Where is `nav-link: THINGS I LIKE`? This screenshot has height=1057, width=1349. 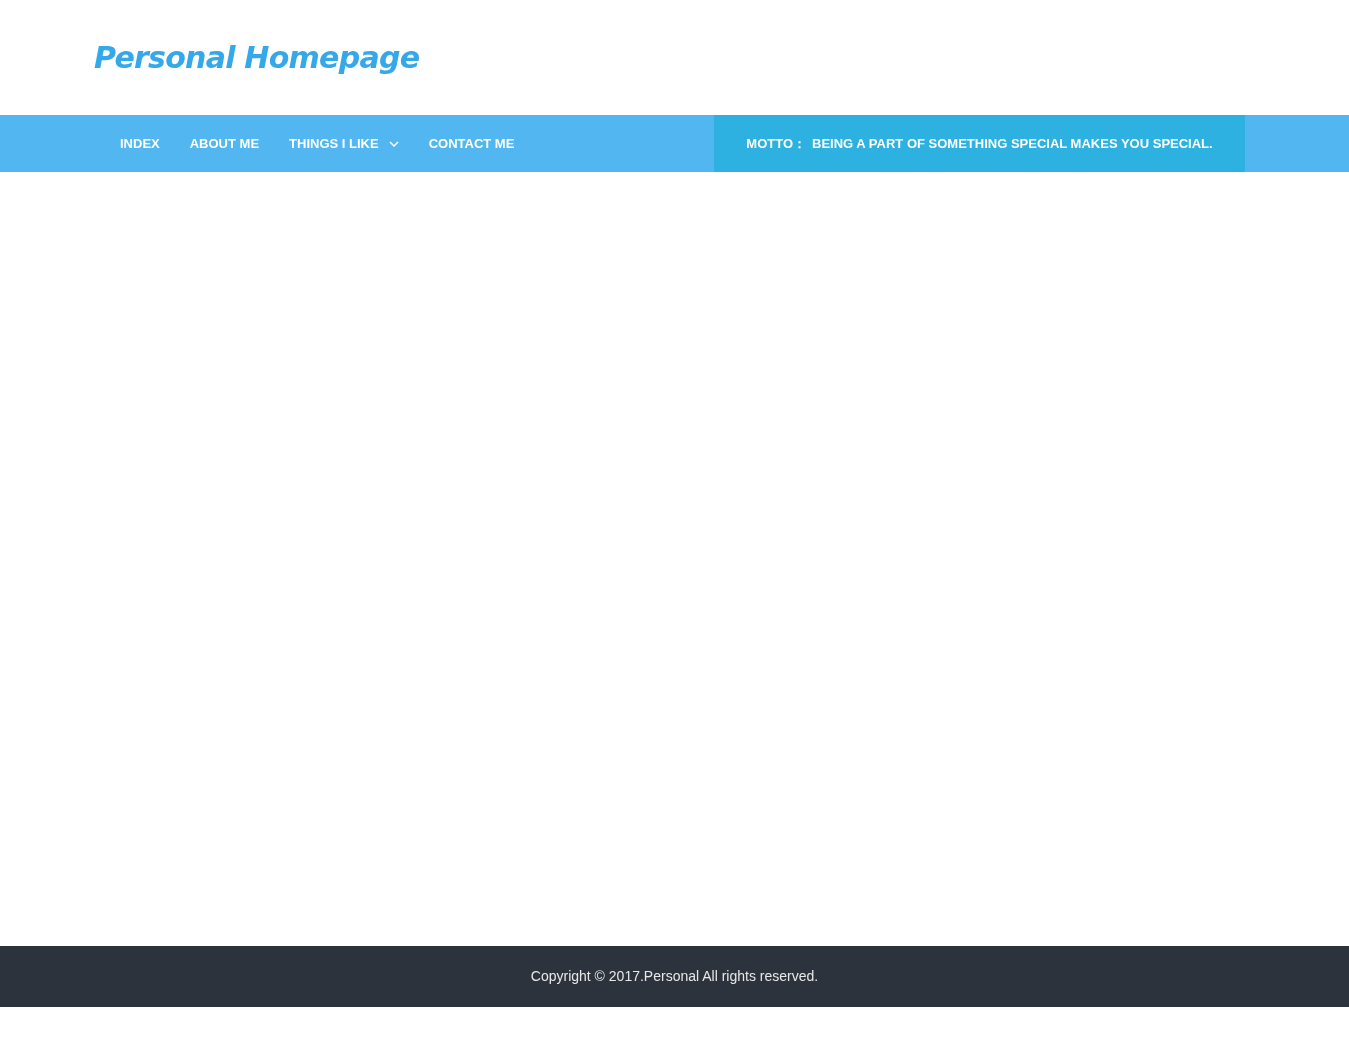 nav-link: THINGS I LIKE is located at coordinates (344, 143).